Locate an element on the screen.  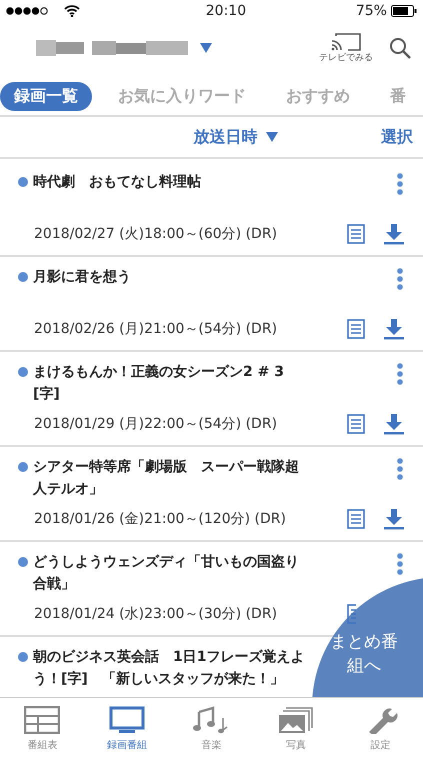
tab: 録画一覧 is located at coordinates (46, 96).